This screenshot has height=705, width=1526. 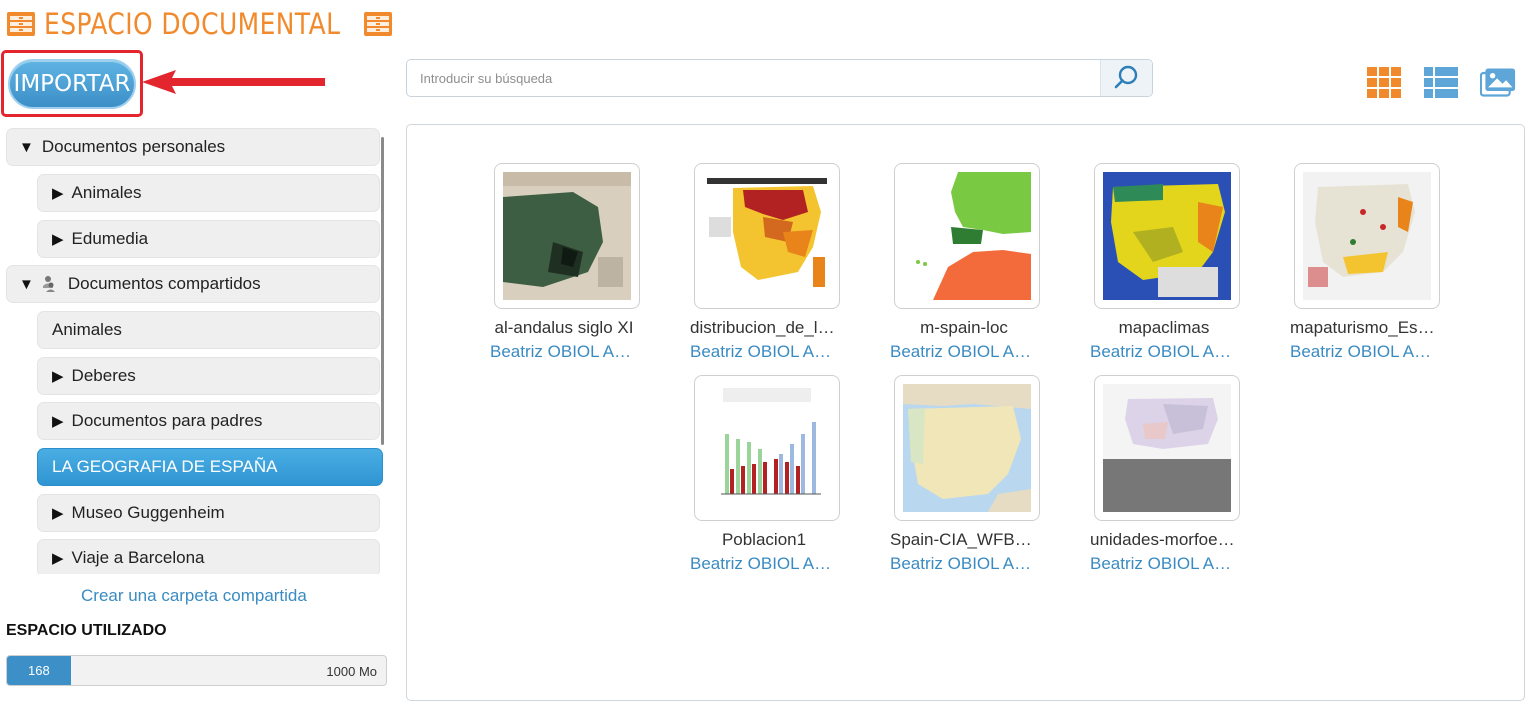 I want to click on folder-label: Viaje a Barcelona, so click(x=138, y=557).